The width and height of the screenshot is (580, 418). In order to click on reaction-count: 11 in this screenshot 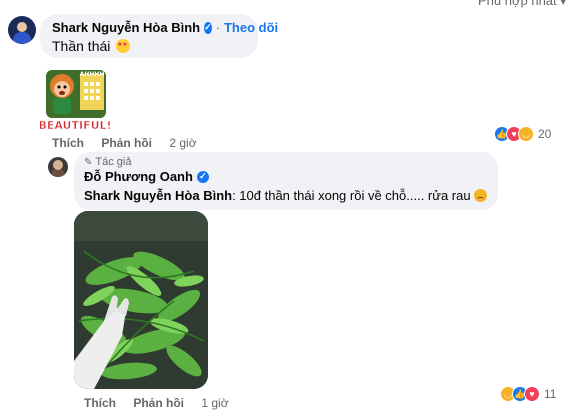, I will do `click(550, 394)`.